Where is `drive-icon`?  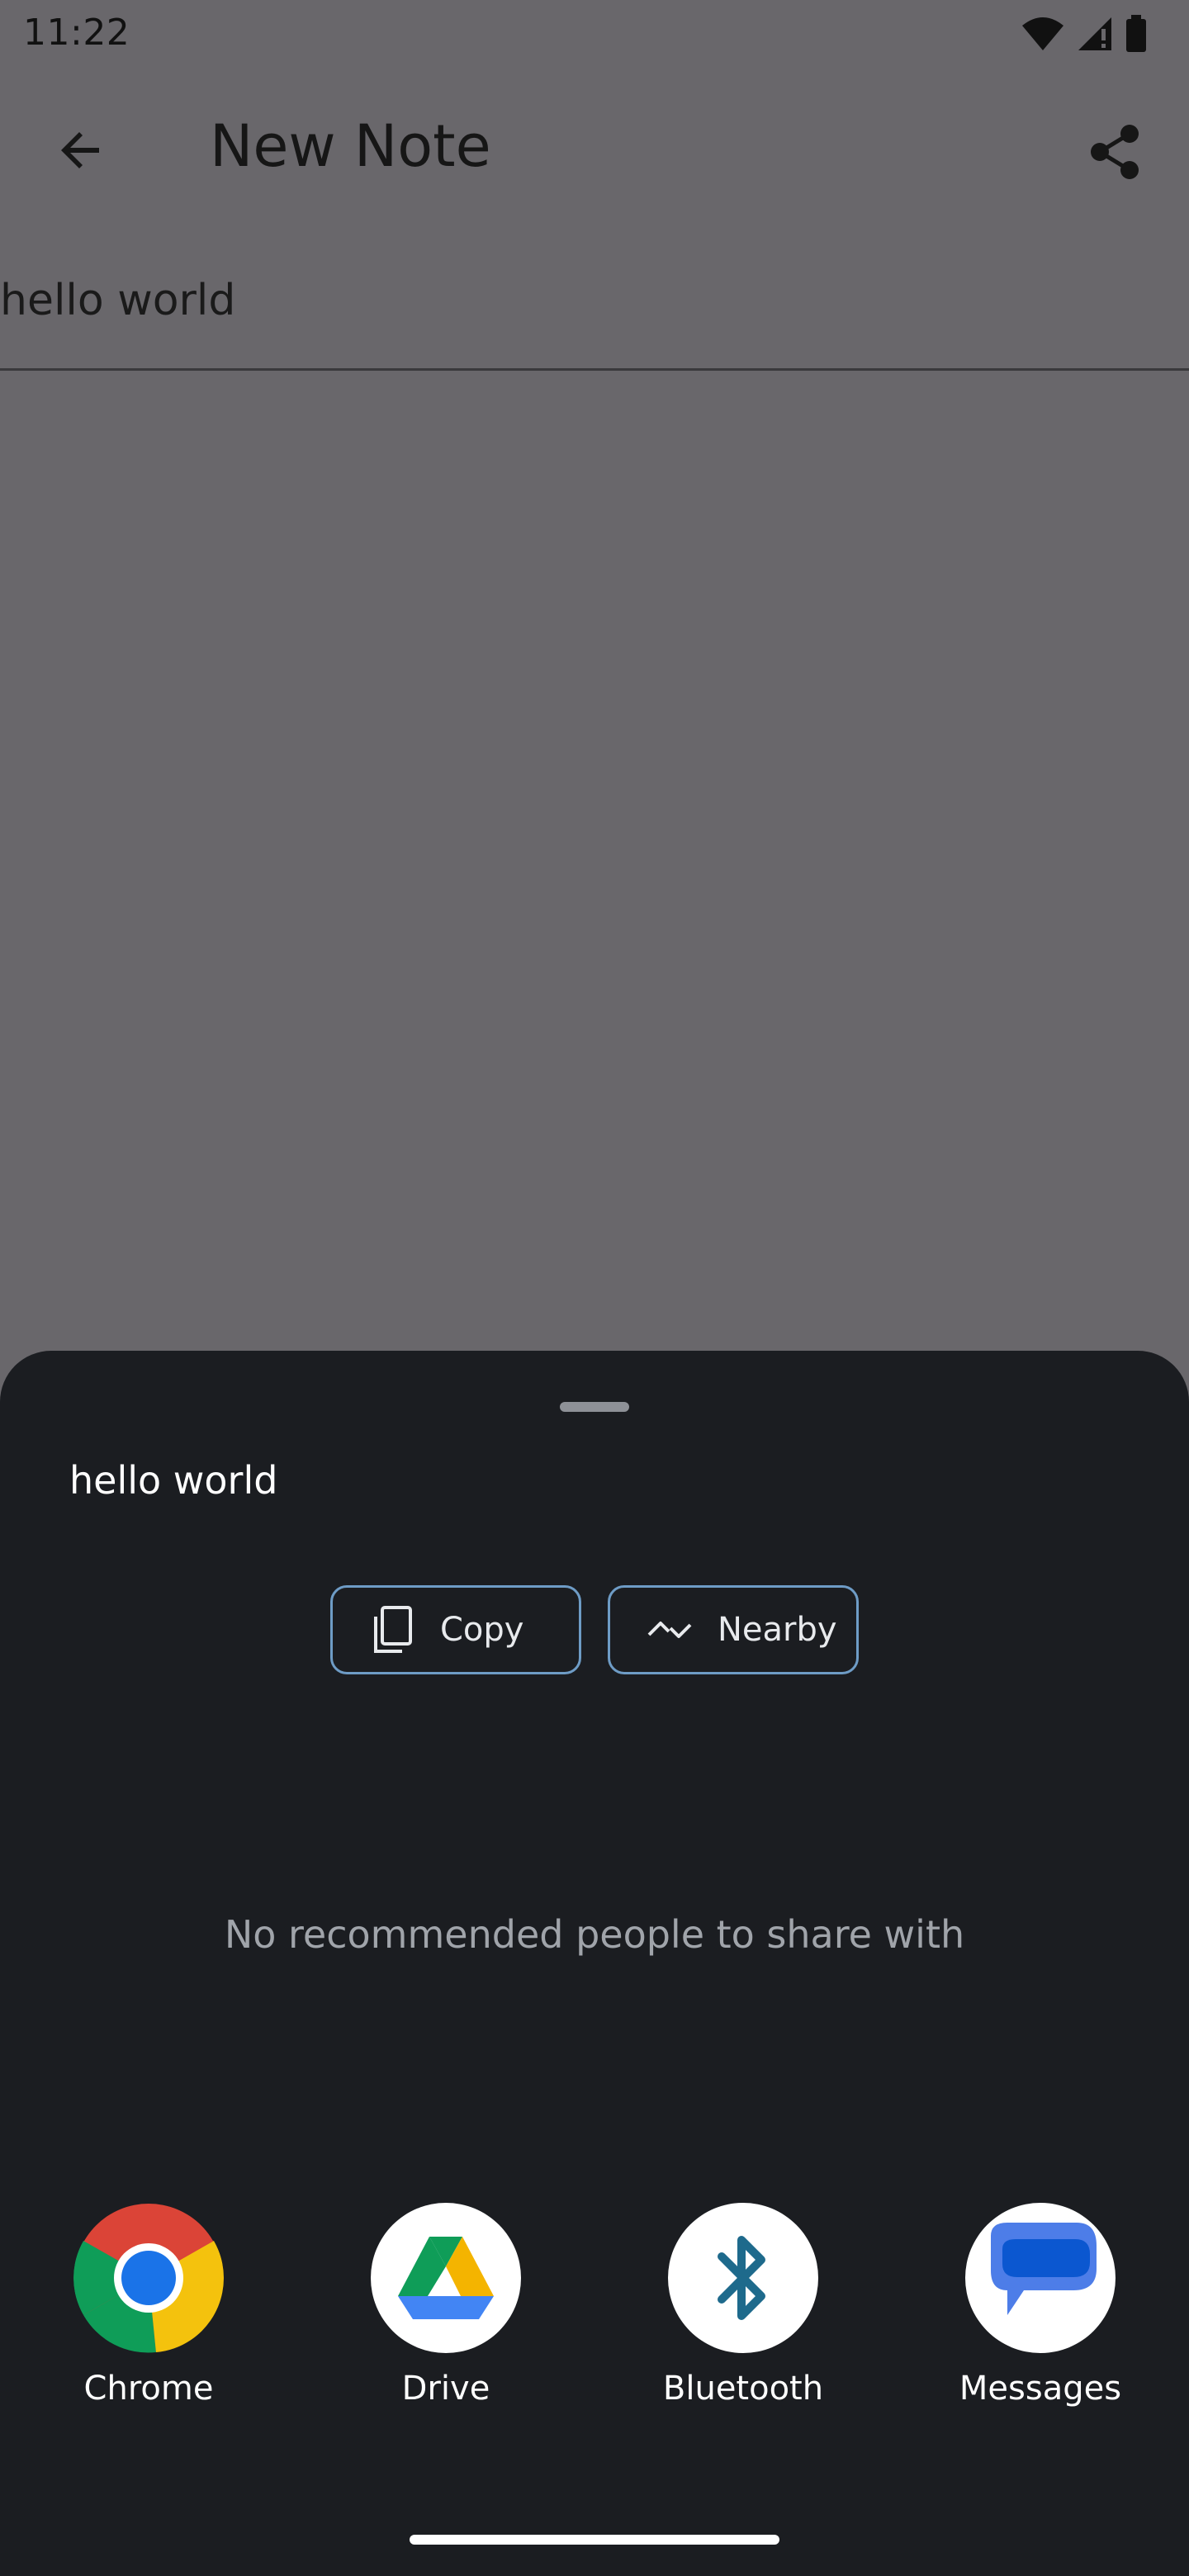 drive-icon is located at coordinates (446, 2278).